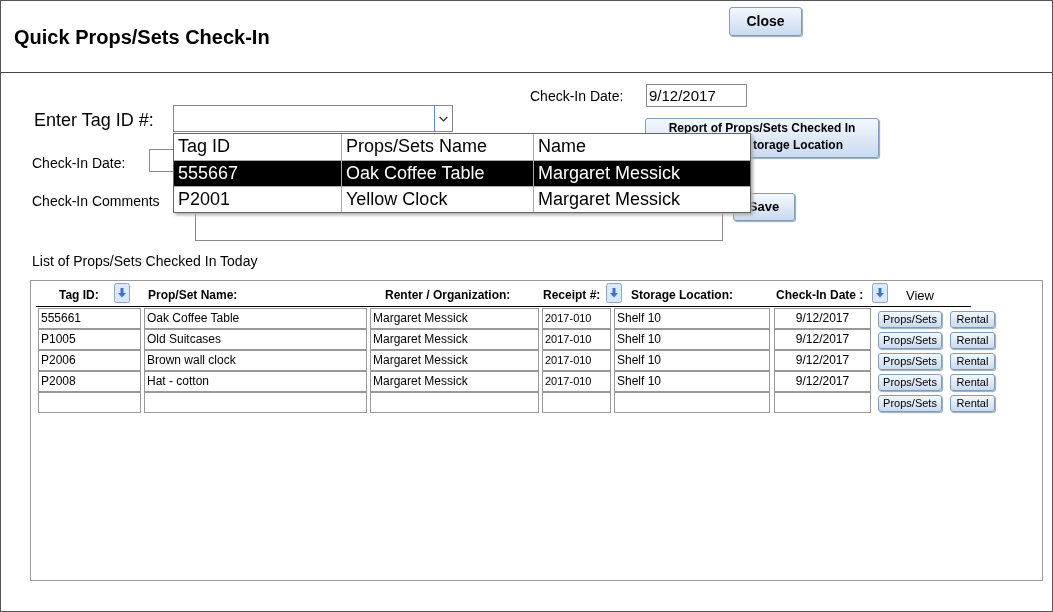  What do you see at coordinates (79, 295) in the screenshot?
I see `column-header: Tag ID:` at bounding box center [79, 295].